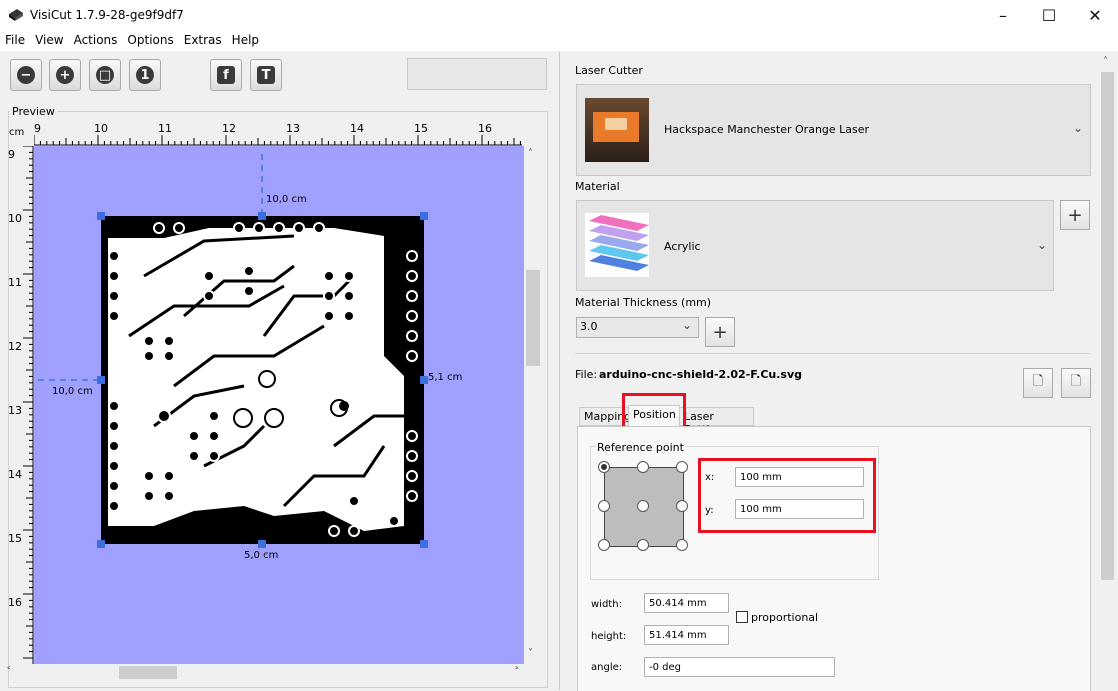 This screenshot has width=1118, height=691. I want to click on settings-vertical-scrollbar: ˄, so click(1107, 370).